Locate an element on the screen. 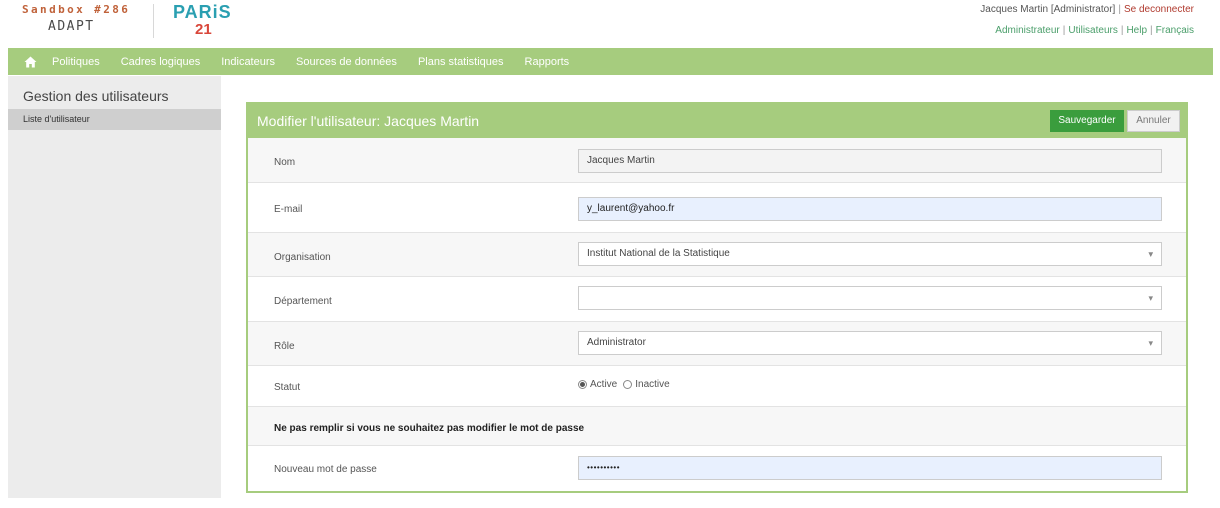 This screenshot has height=508, width=1220. home-icon is located at coordinates (30, 61).